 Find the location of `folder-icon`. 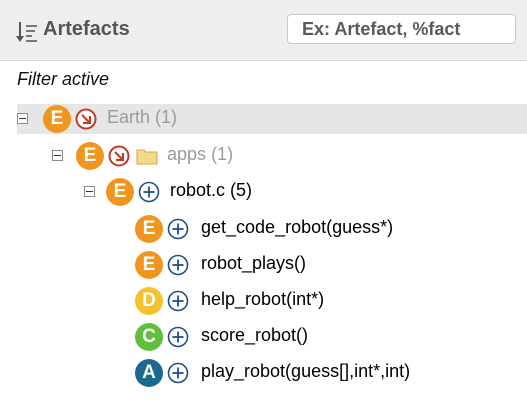

folder-icon is located at coordinates (147, 157).